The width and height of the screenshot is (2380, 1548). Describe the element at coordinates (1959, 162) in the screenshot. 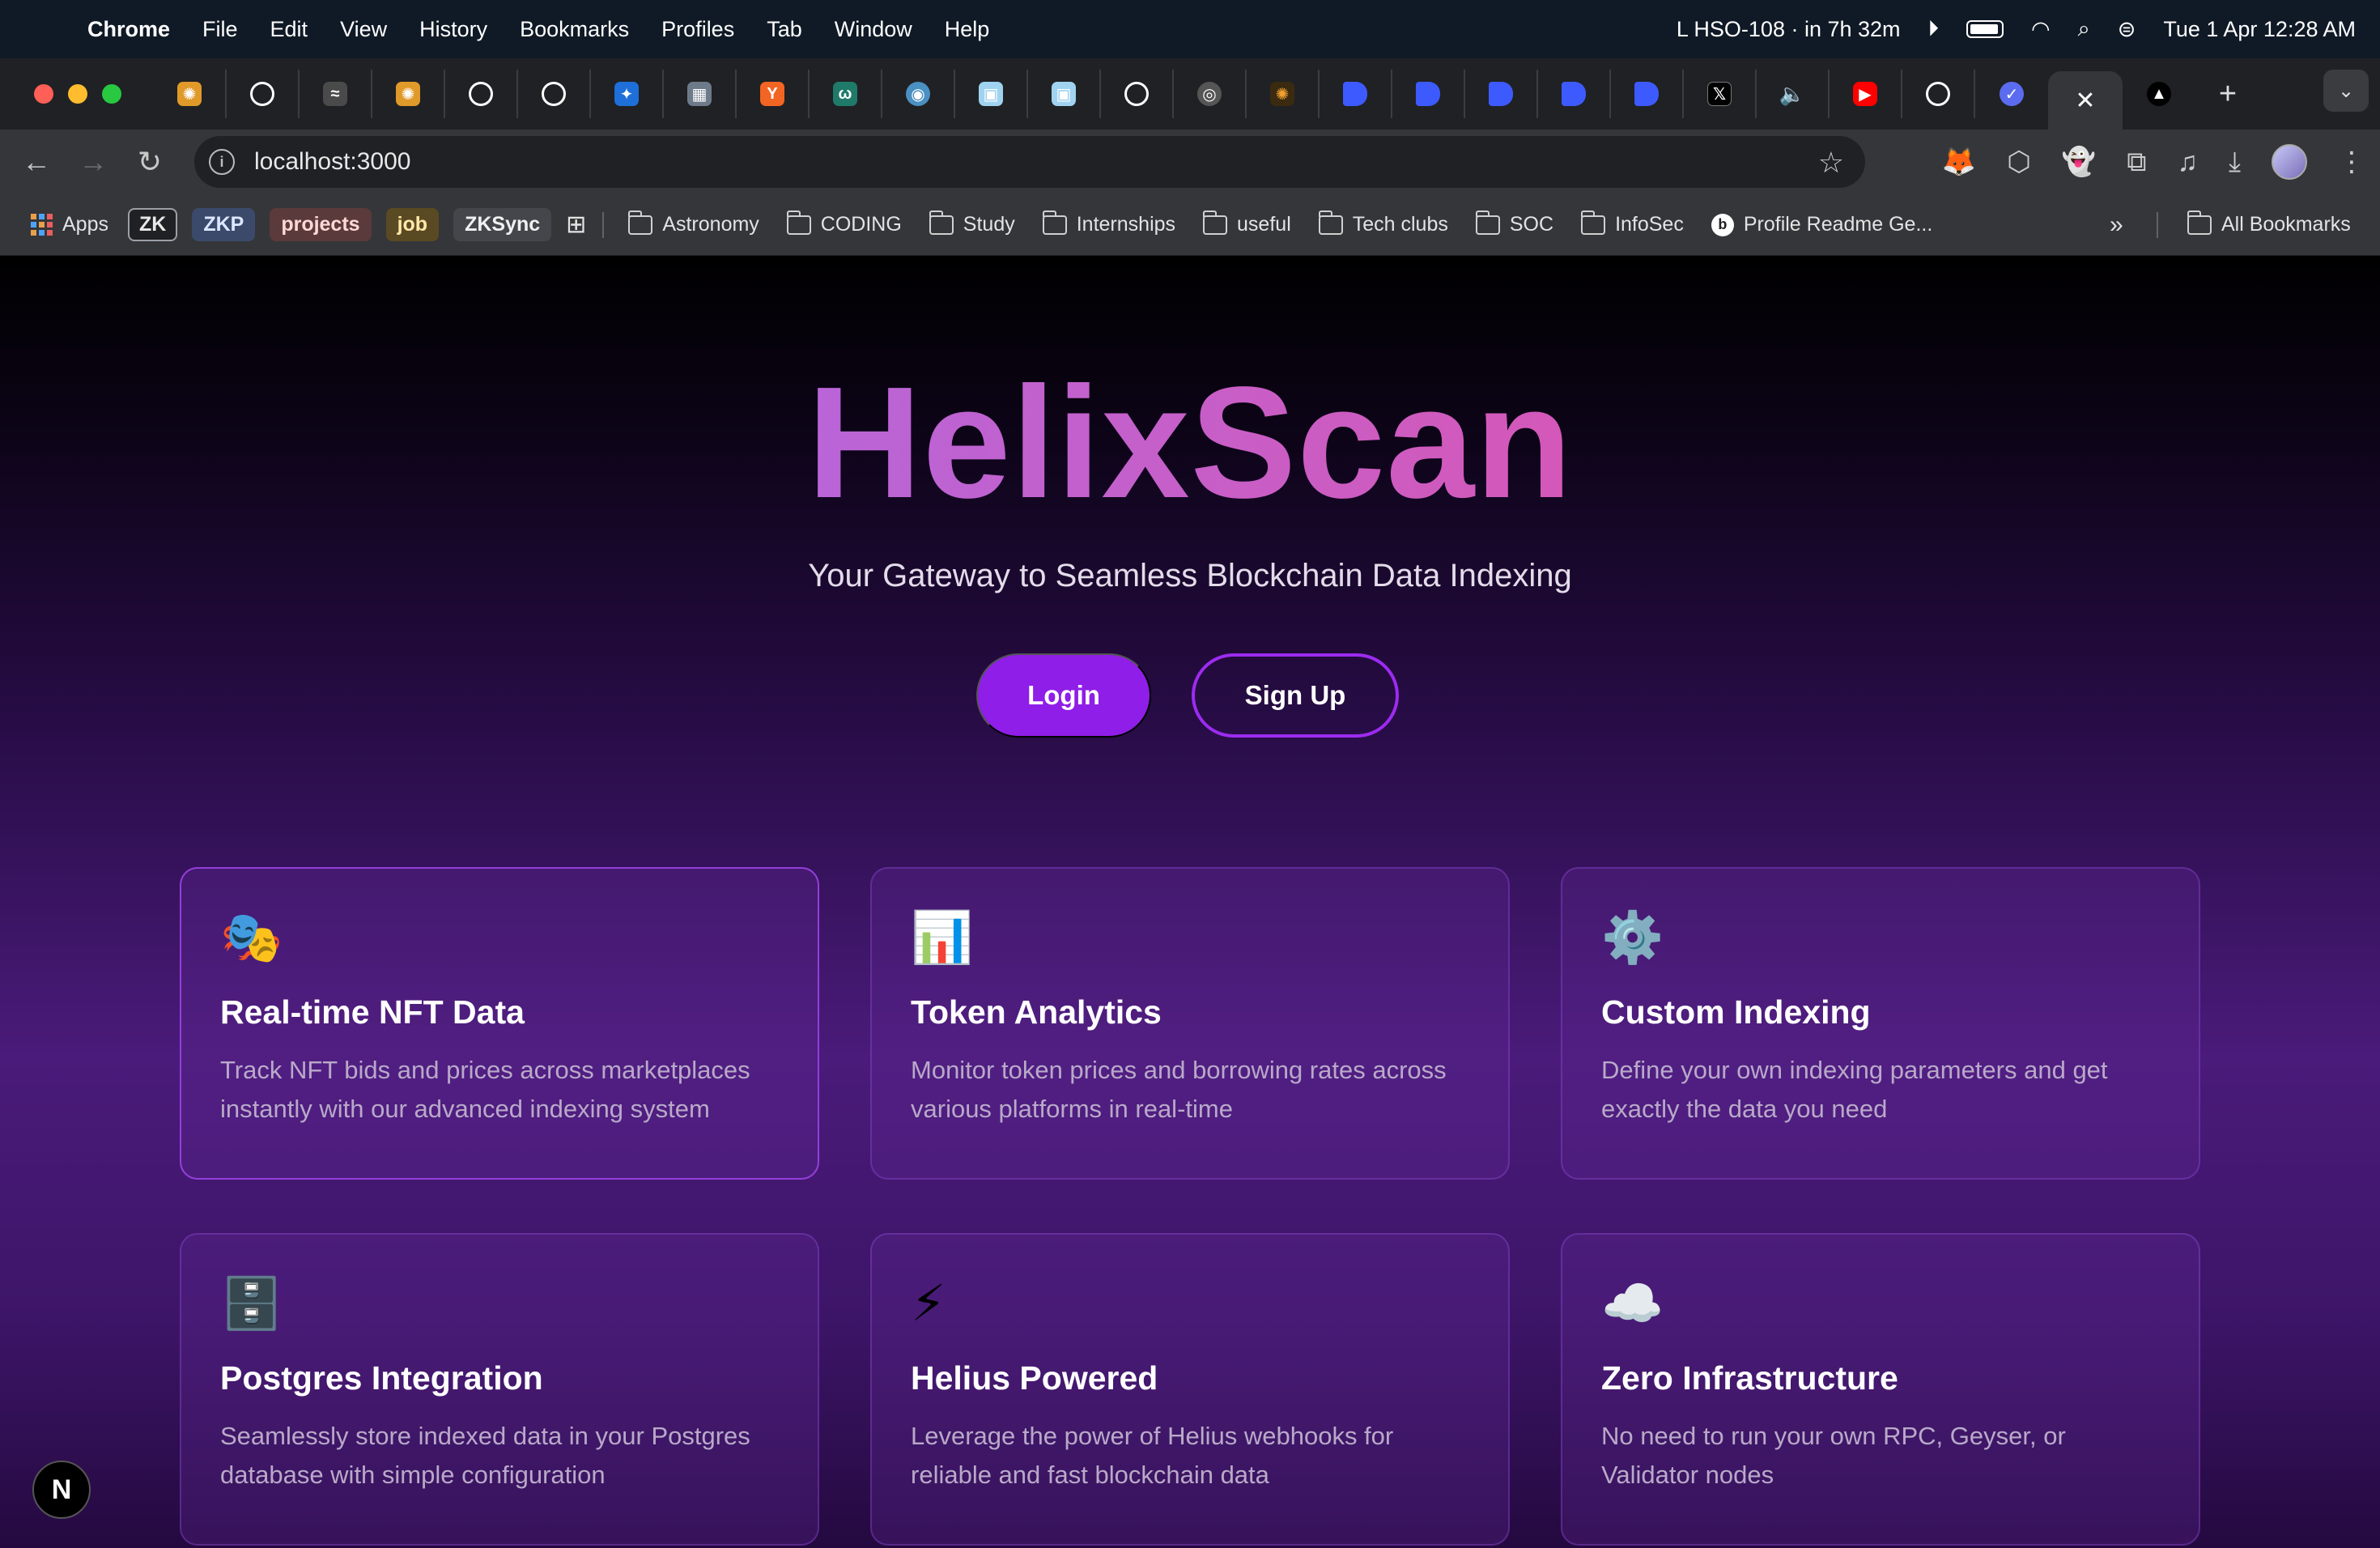

I see `metamask-extension-icon: 🦊` at that location.